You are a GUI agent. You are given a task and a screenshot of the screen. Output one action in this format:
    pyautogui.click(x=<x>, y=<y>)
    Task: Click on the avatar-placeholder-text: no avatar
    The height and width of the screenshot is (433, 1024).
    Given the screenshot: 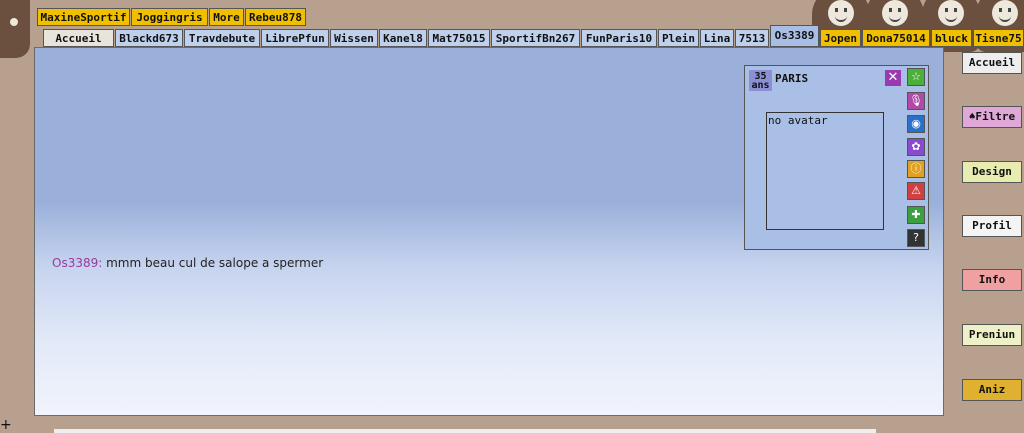 What is the action you would take?
    pyautogui.click(x=798, y=120)
    